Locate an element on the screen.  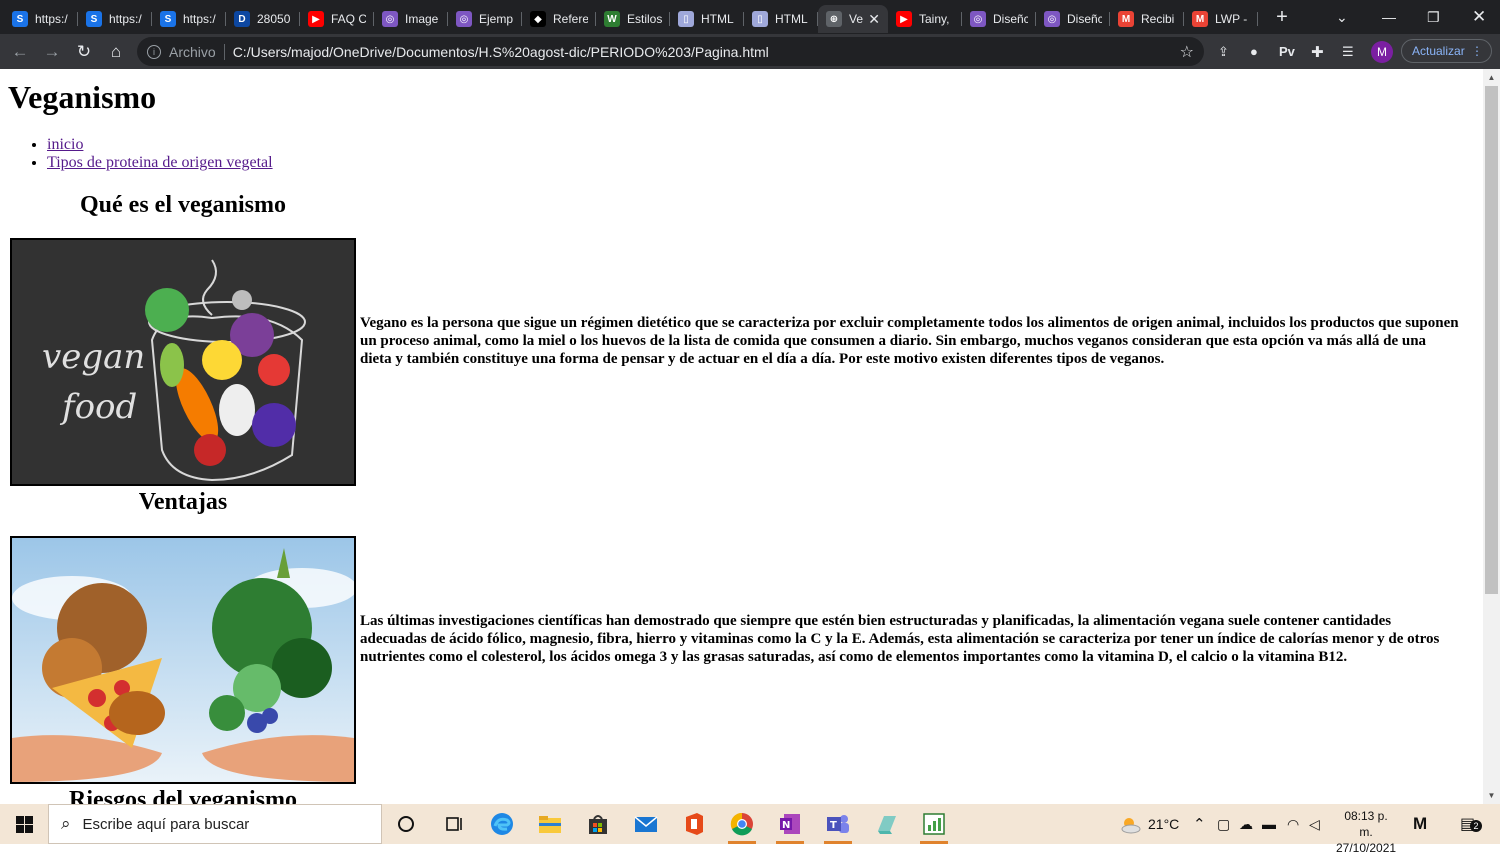
tab: ▶ FAQ C is located at coordinates (337, 19).